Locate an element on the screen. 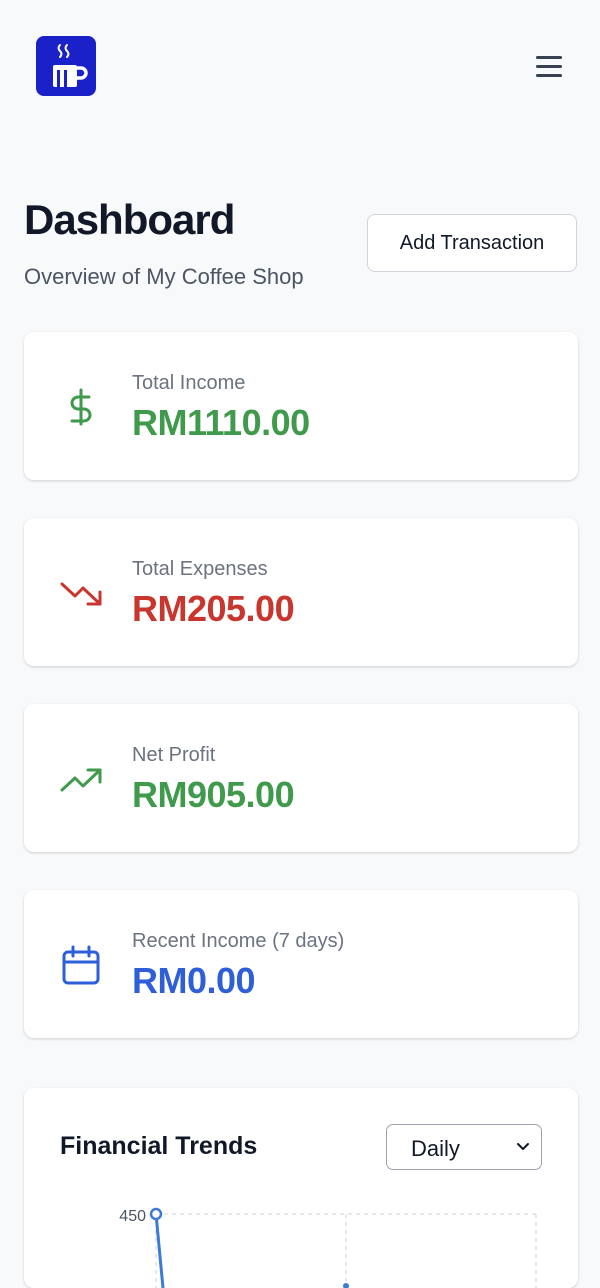 The image size is (600, 1288). add-transaction-button: Add Transaction is located at coordinates (472, 243).